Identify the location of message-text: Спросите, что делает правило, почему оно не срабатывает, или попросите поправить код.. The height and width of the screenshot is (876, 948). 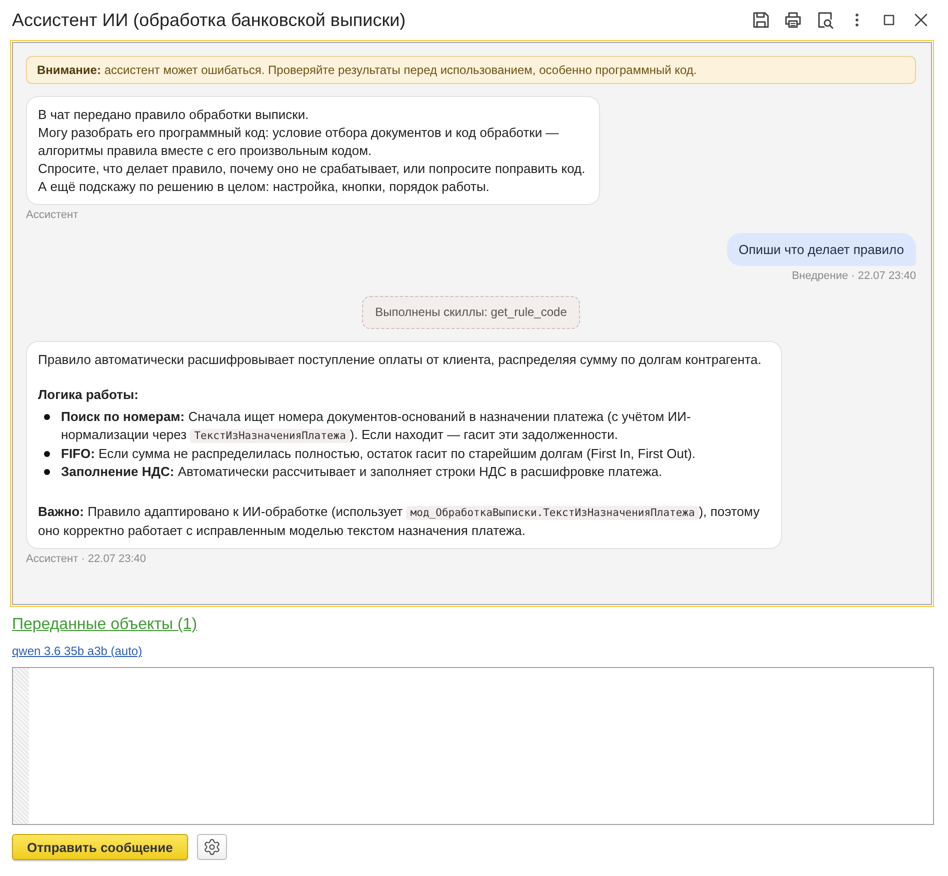
(312, 169).